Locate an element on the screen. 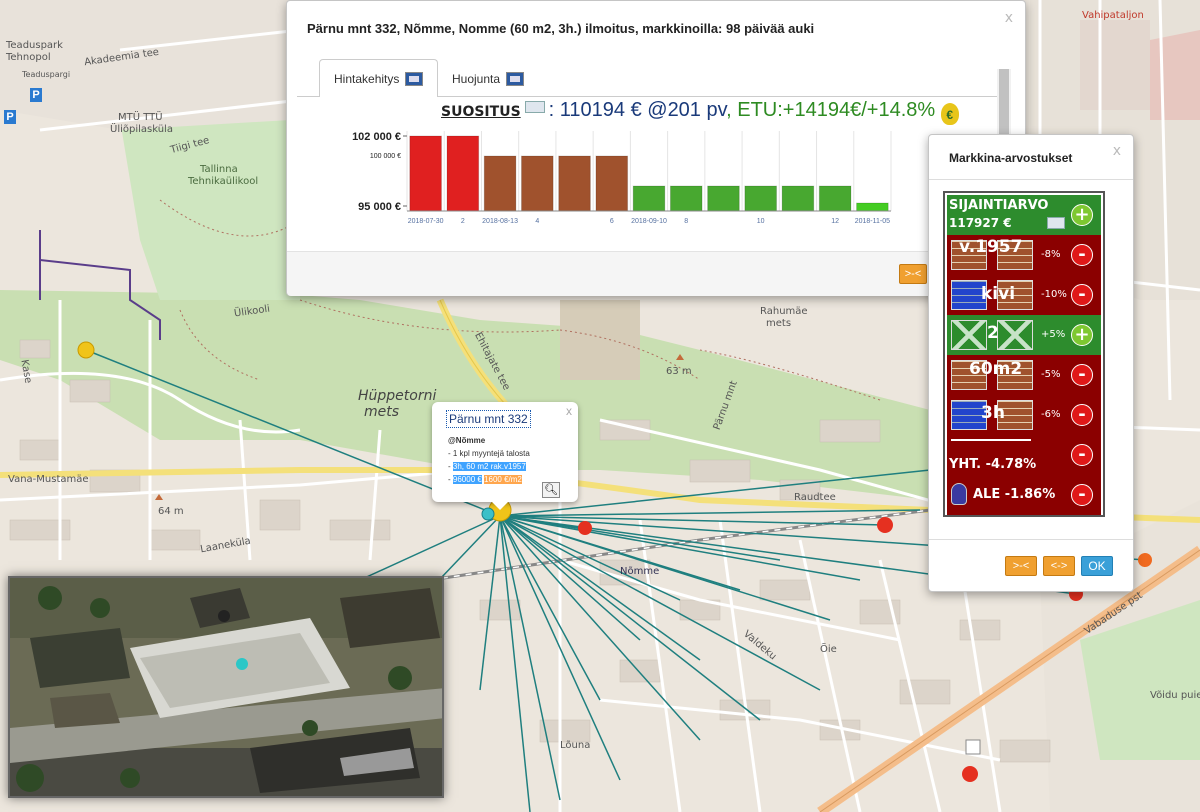  valuation-title: Markkina-arvostukset is located at coordinates (1011, 158).